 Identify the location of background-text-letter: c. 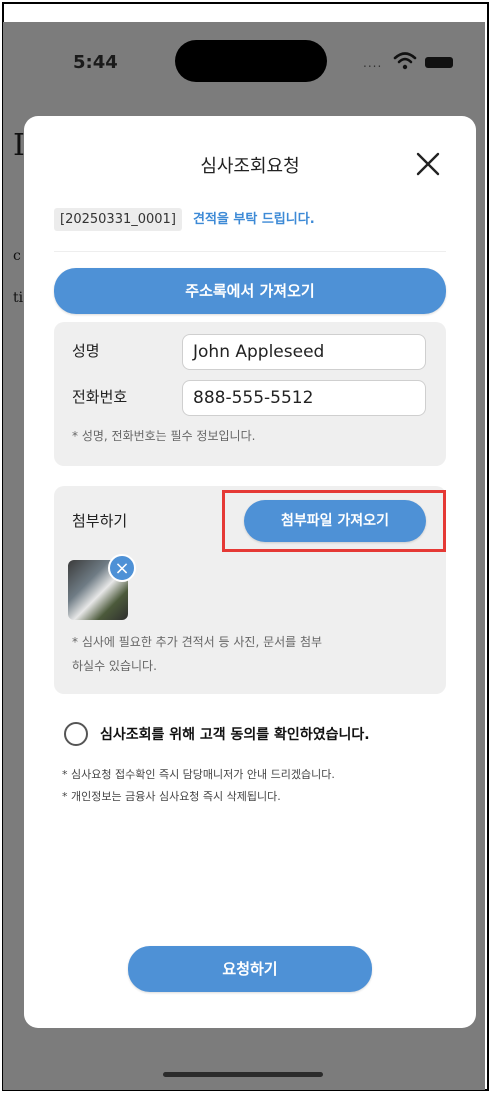
(17, 256).